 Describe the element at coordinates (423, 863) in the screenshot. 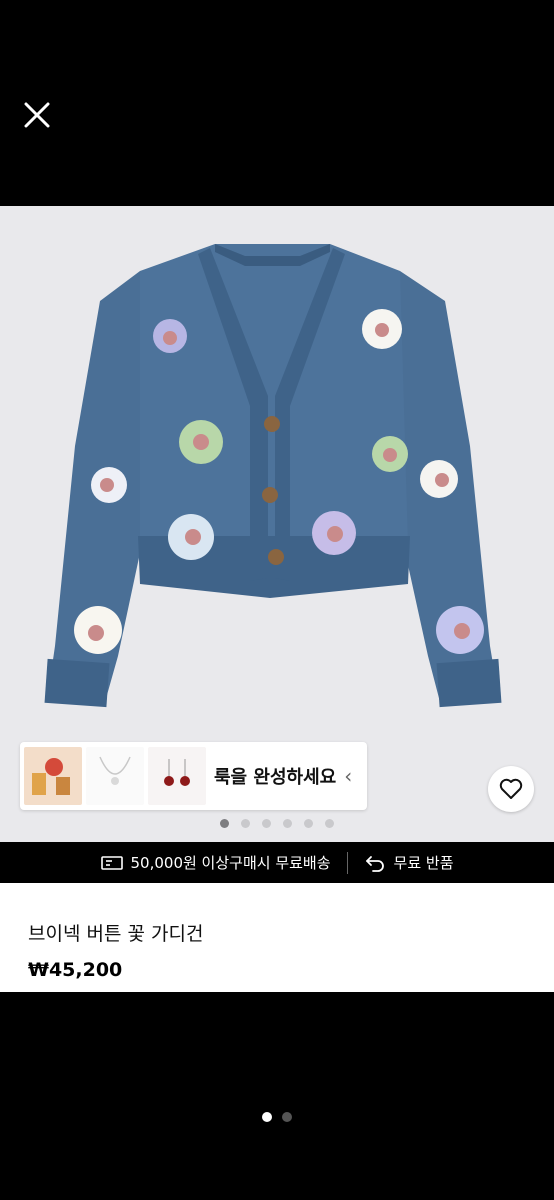

I see `free-return-text: 무료 반품` at that location.